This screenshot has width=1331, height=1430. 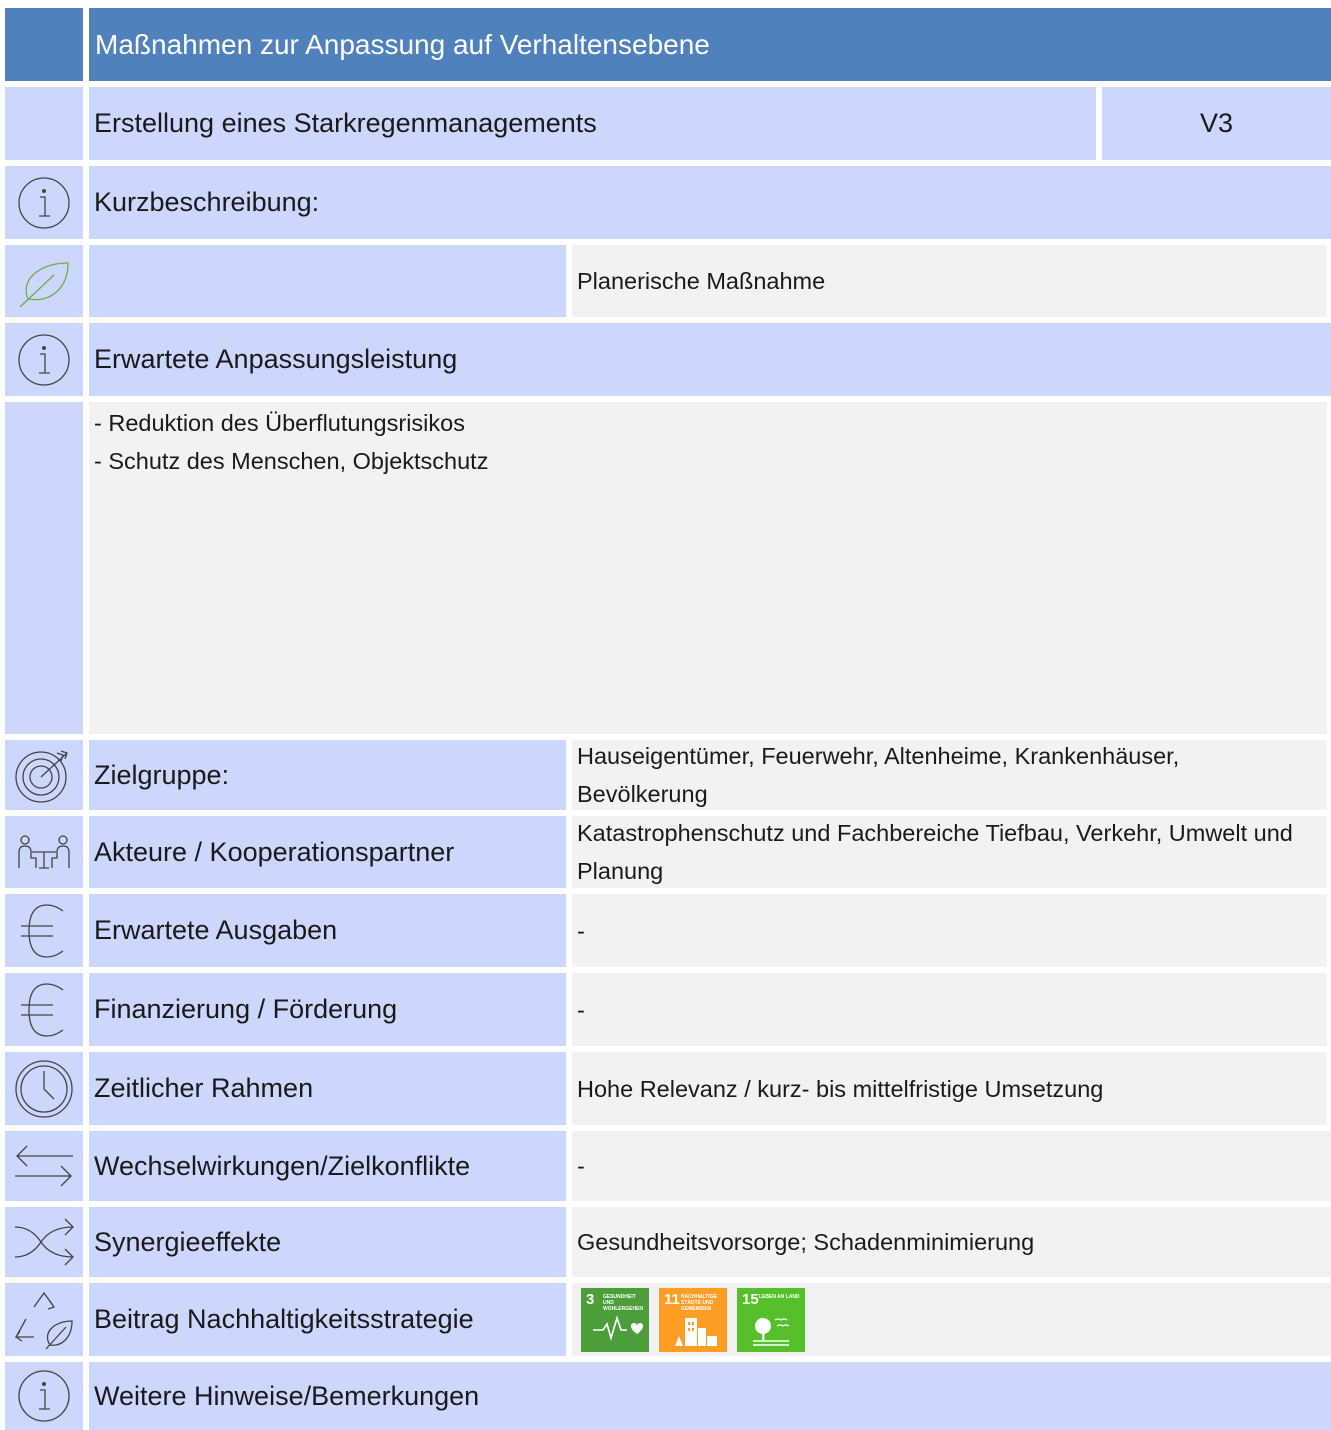 I want to click on list-item: - Reduktion des Überflutungsrisikos, so click(x=279, y=423).